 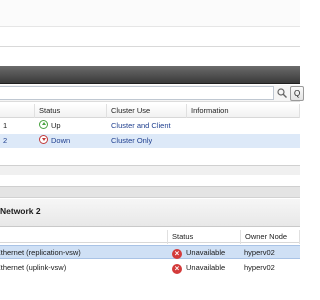 I want to click on table-row: 2 Down Cluster Only, so click(x=150, y=141).